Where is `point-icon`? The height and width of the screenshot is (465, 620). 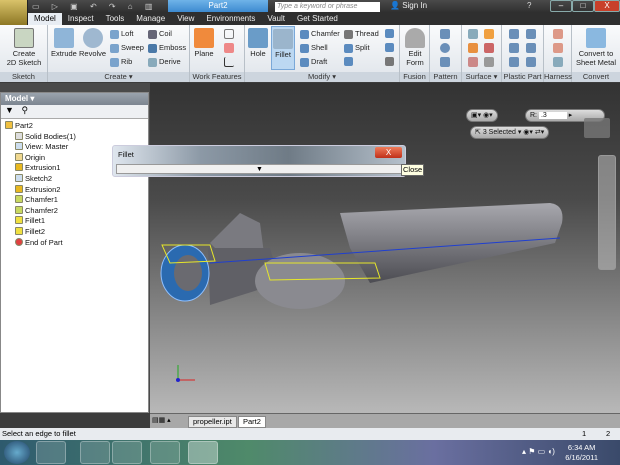
point-icon is located at coordinates (229, 48).